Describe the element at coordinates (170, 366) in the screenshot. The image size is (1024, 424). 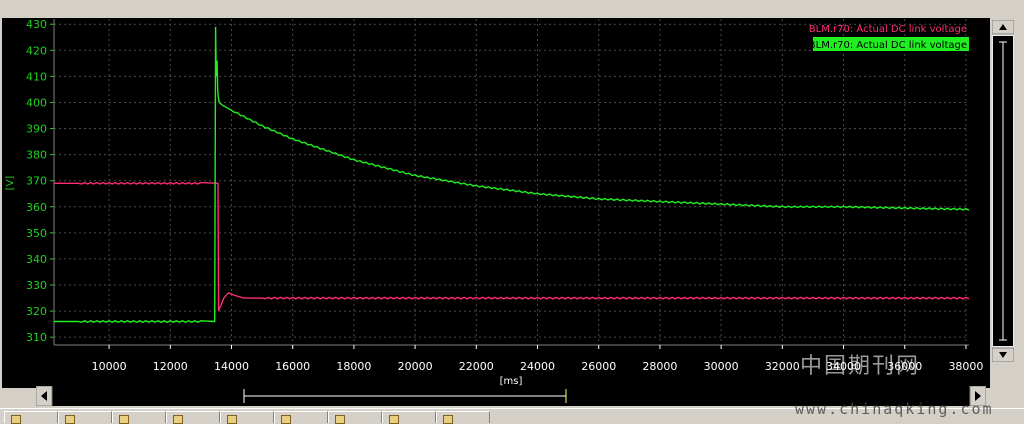
I see `x-tick-label: 12000` at that location.